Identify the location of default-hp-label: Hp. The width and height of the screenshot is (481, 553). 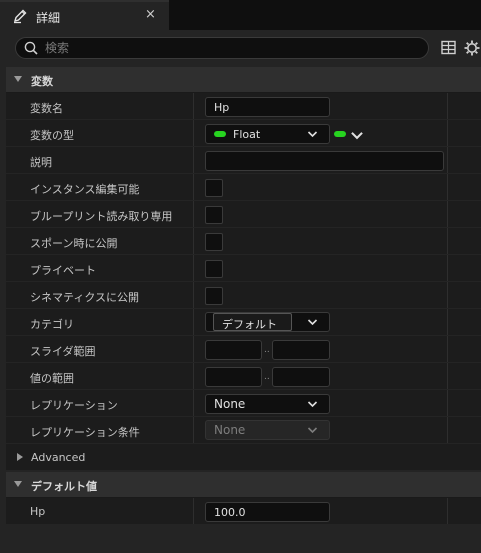
(38, 511).